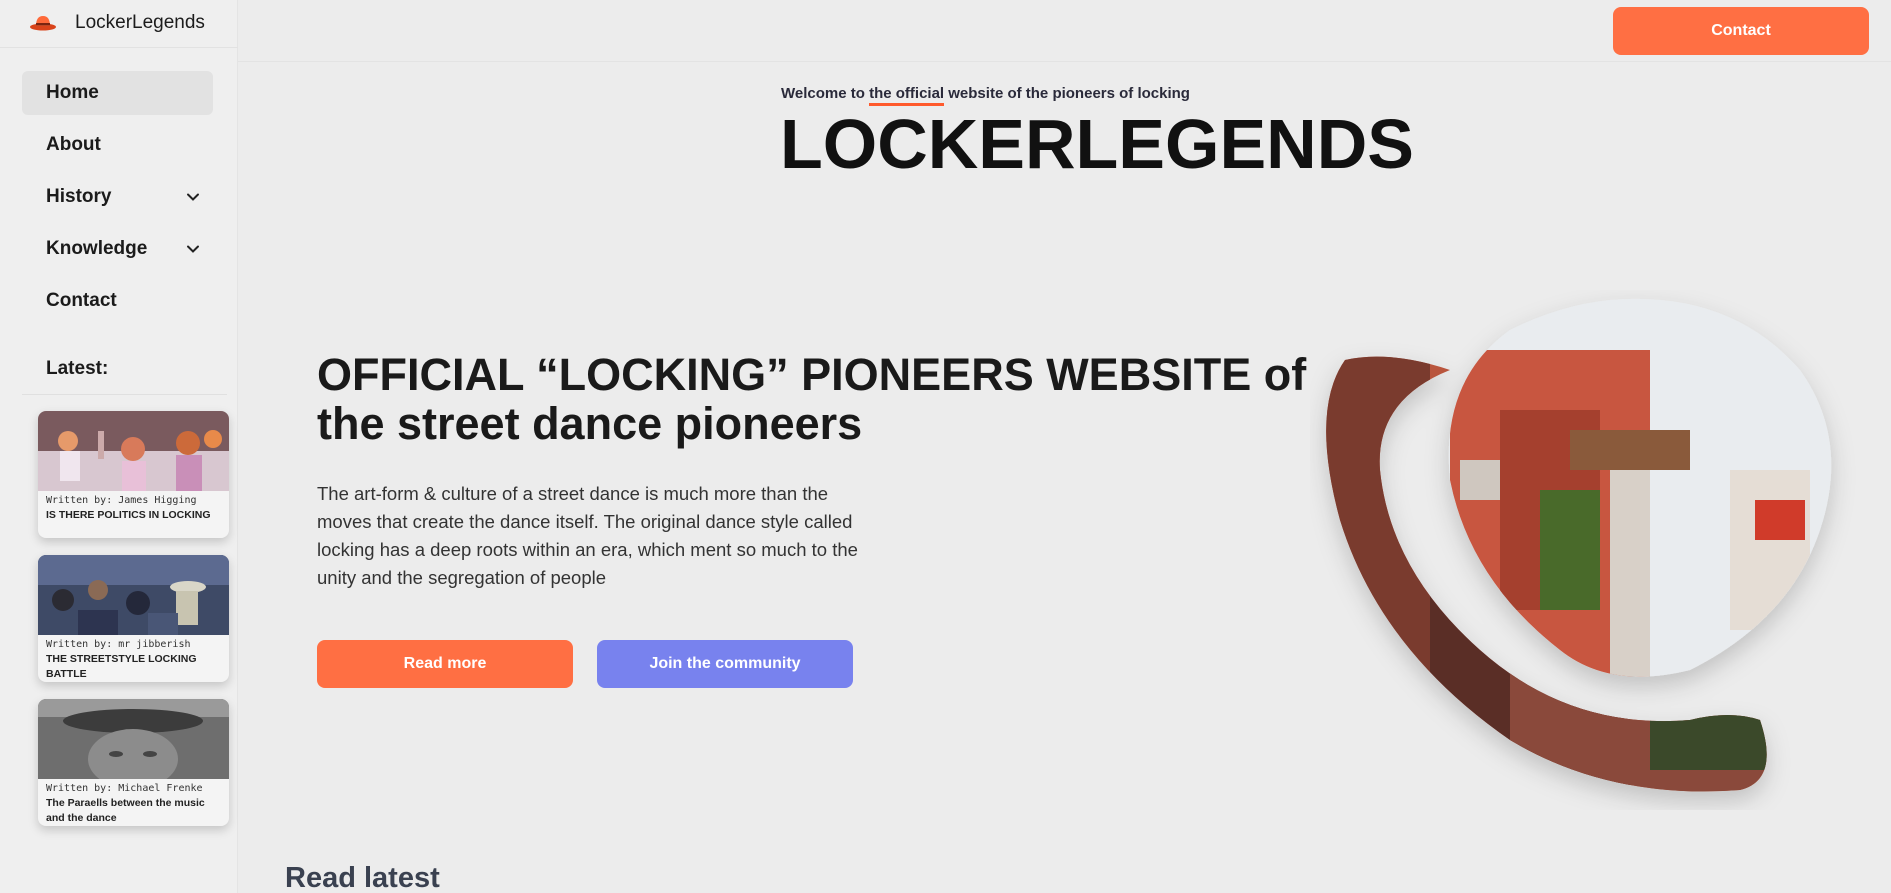 The height and width of the screenshot is (893, 1891). I want to click on article-title: THE STREETSTYLE LOCKING BATTLE, so click(121, 666).